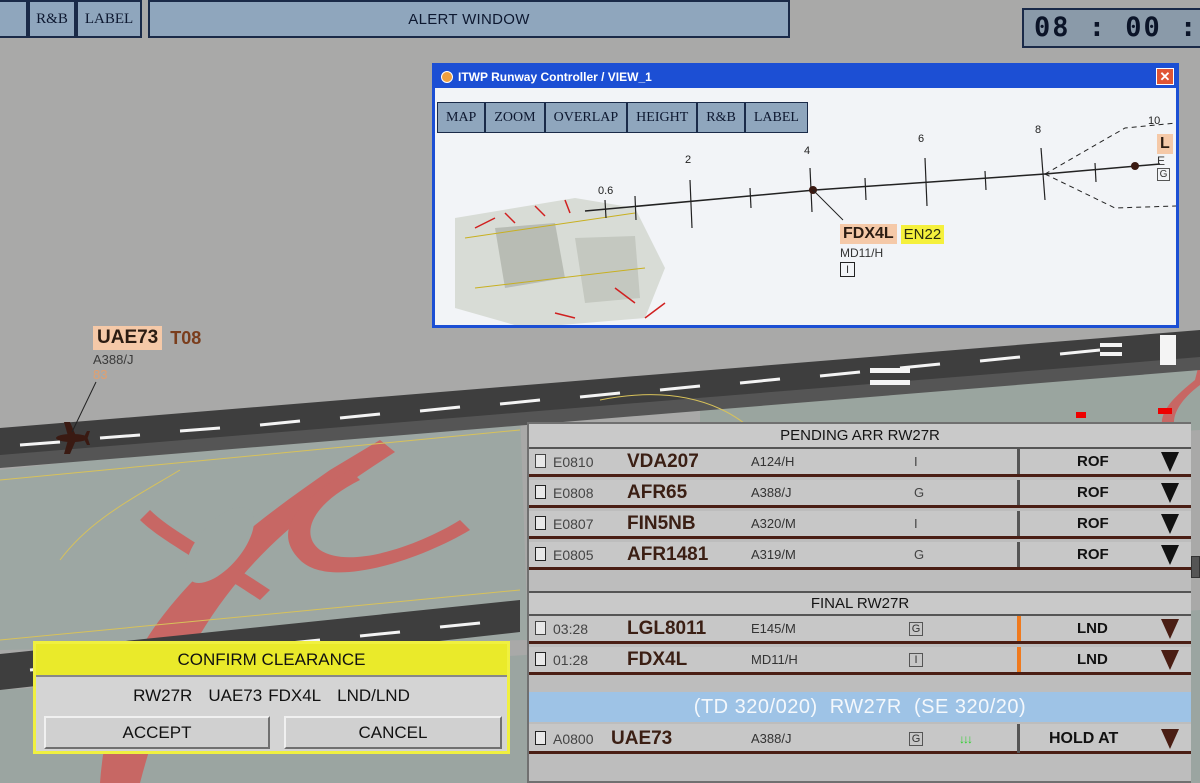  What do you see at coordinates (295, 695) in the screenshot?
I see `confirm-callsign2: FDX4L` at bounding box center [295, 695].